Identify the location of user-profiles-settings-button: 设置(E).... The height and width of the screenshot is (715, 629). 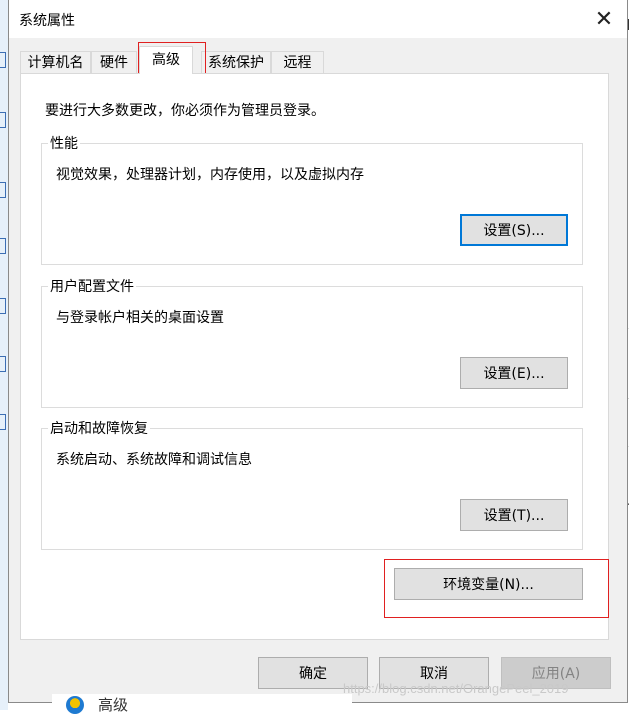
(514, 373).